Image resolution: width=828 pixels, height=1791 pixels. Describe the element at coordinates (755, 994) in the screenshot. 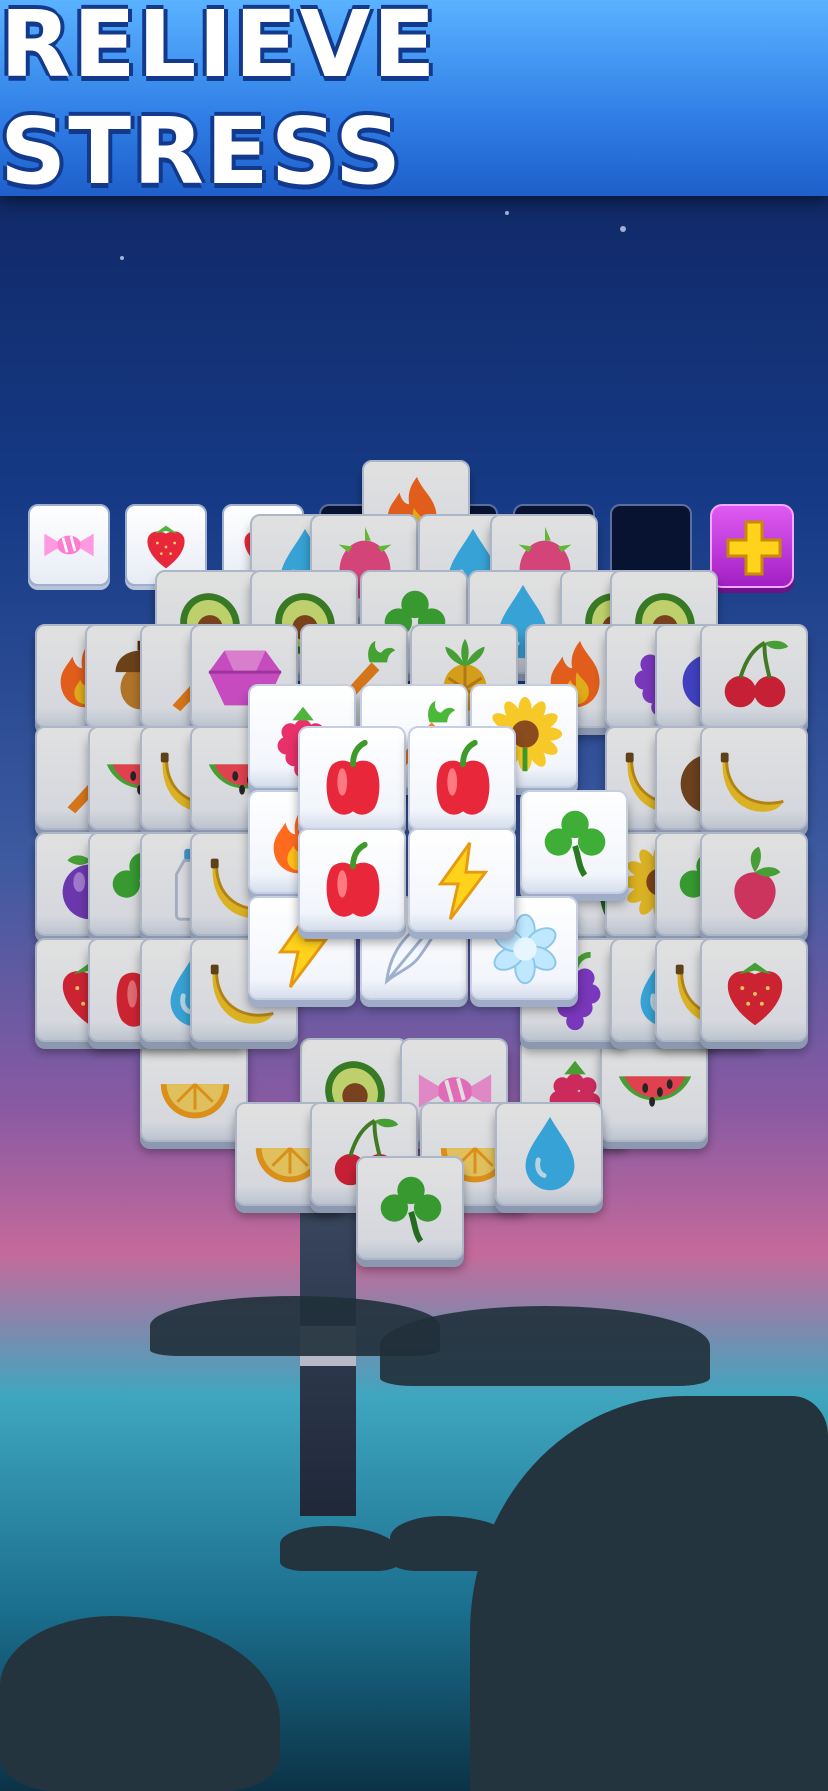

I see `strawberry-icon` at that location.